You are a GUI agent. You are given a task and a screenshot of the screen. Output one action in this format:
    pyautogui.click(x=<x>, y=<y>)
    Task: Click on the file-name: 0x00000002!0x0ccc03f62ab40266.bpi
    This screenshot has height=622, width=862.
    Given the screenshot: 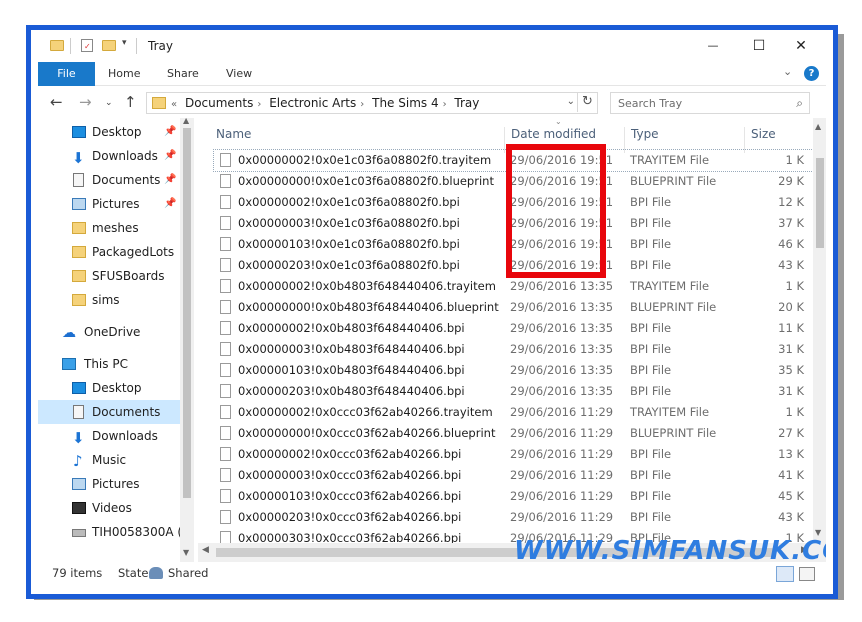 What is the action you would take?
    pyautogui.click(x=350, y=454)
    